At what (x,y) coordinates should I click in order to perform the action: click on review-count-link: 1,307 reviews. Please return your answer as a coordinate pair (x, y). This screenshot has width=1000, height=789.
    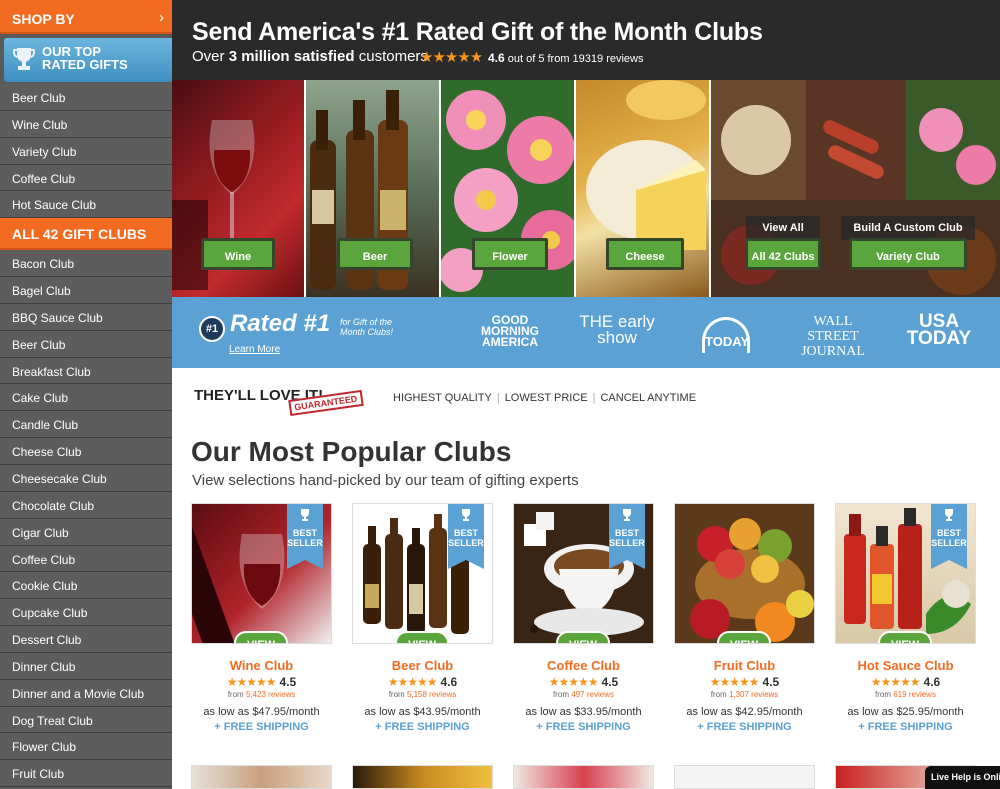
    Looking at the image, I should click on (753, 694).